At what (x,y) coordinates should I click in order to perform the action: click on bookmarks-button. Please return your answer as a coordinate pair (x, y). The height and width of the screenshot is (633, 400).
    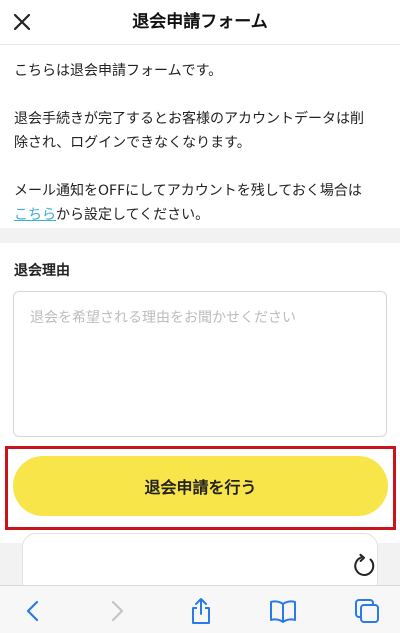
    Looking at the image, I should click on (283, 611).